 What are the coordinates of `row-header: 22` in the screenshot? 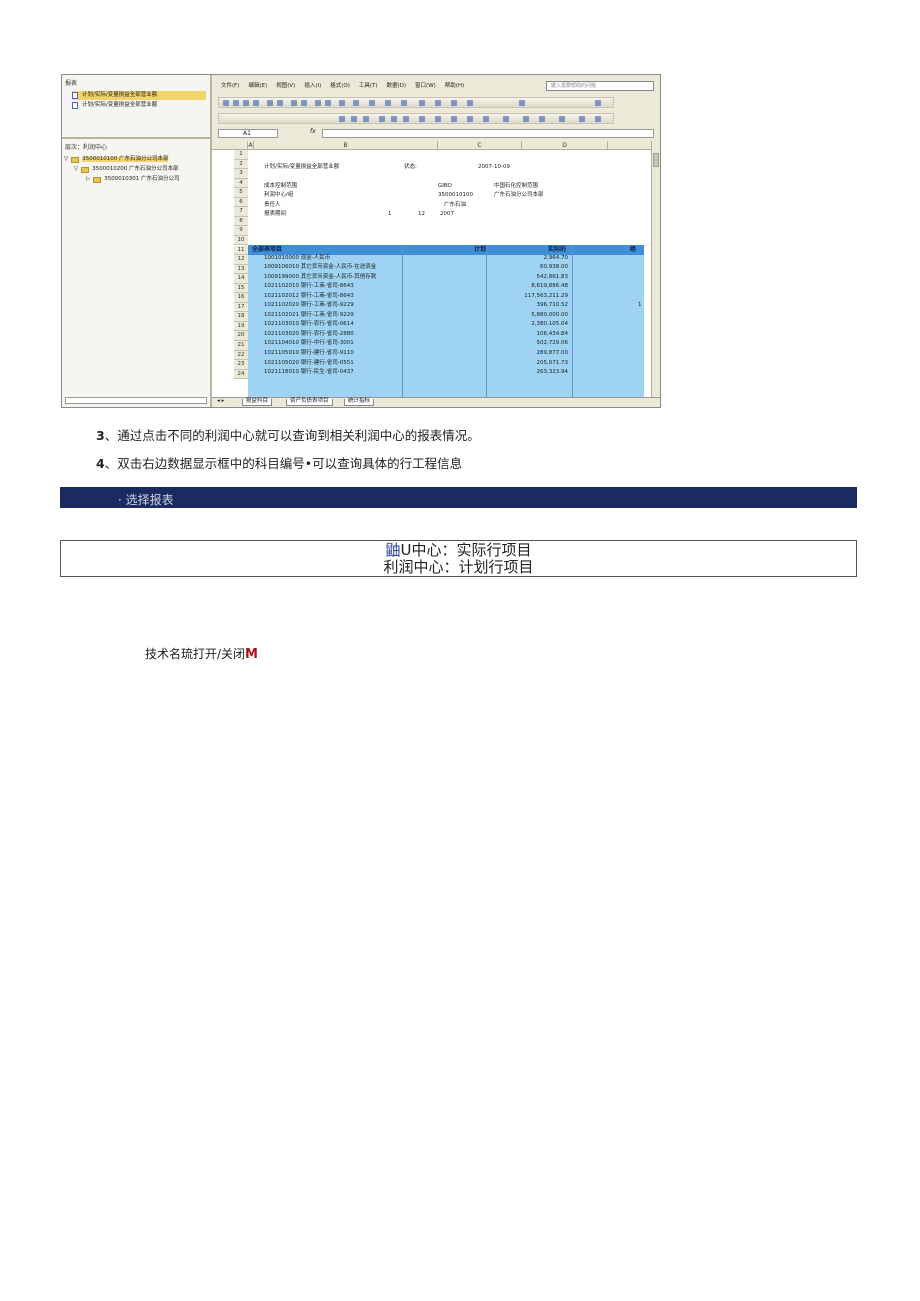 It's located at (241, 355).